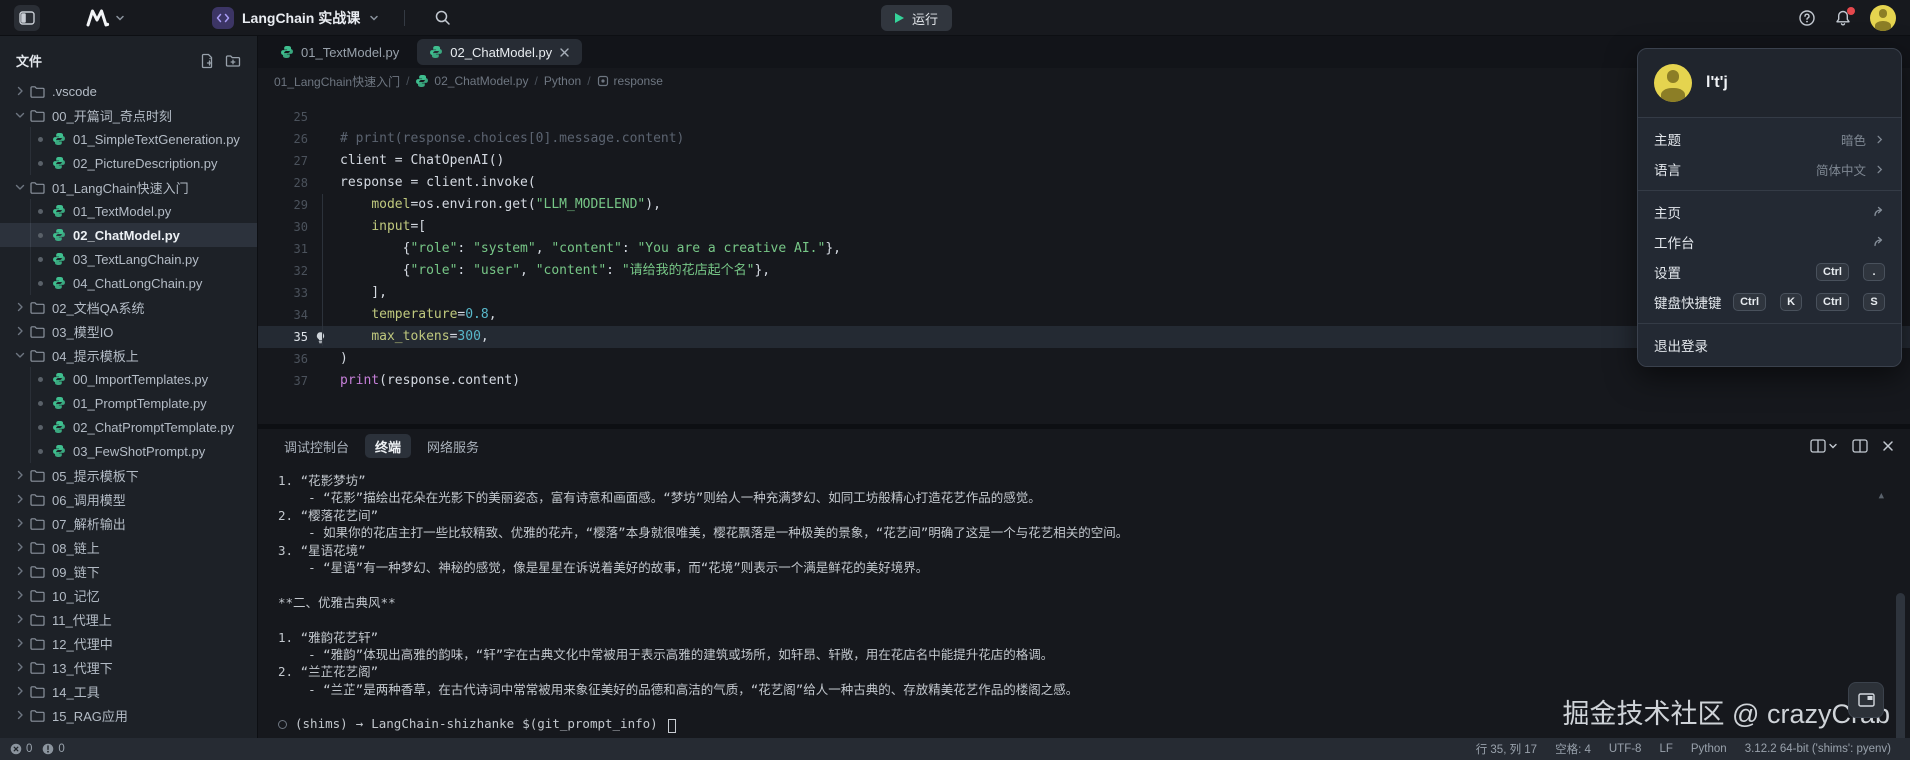  Describe the element at coordinates (27, 17) in the screenshot. I see `sidebar-toggle-button` at that location.